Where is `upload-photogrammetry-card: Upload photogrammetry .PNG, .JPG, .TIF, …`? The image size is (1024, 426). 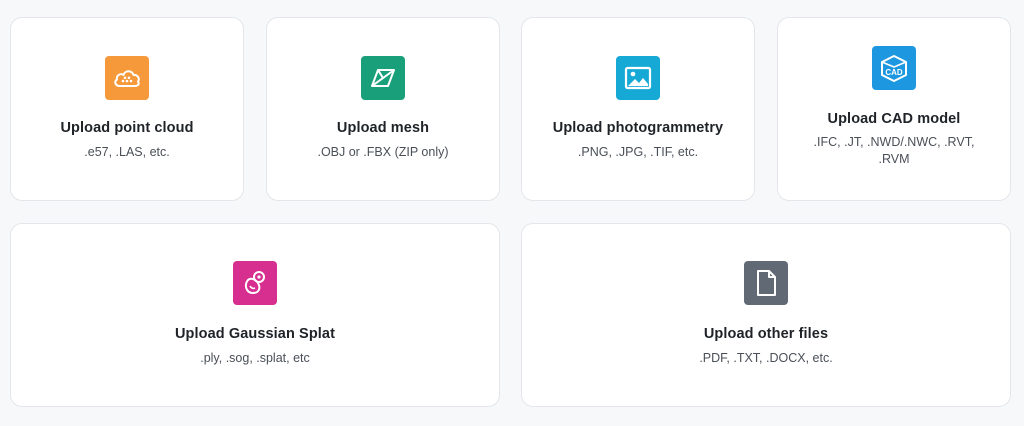 upload-photogrammetry-card: Upload photogrammetry .PNG, .JPG, .TIF, … is located at coordinates (638, 109).